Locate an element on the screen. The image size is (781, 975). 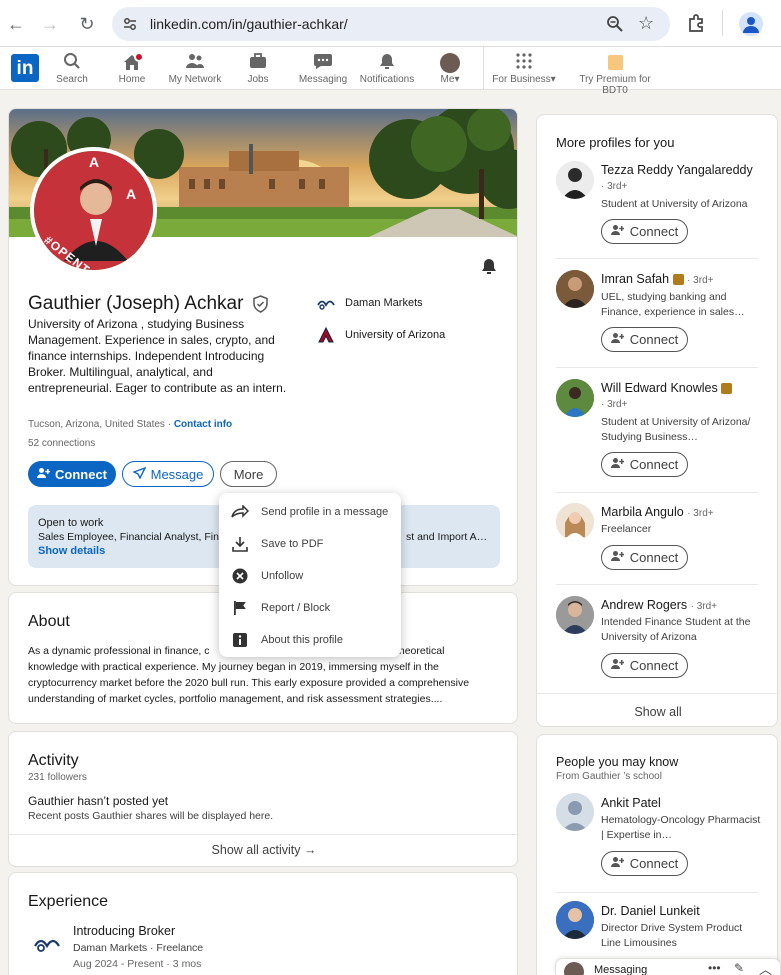
back-arrow-icon: ← is located at coordinates (16, 24).